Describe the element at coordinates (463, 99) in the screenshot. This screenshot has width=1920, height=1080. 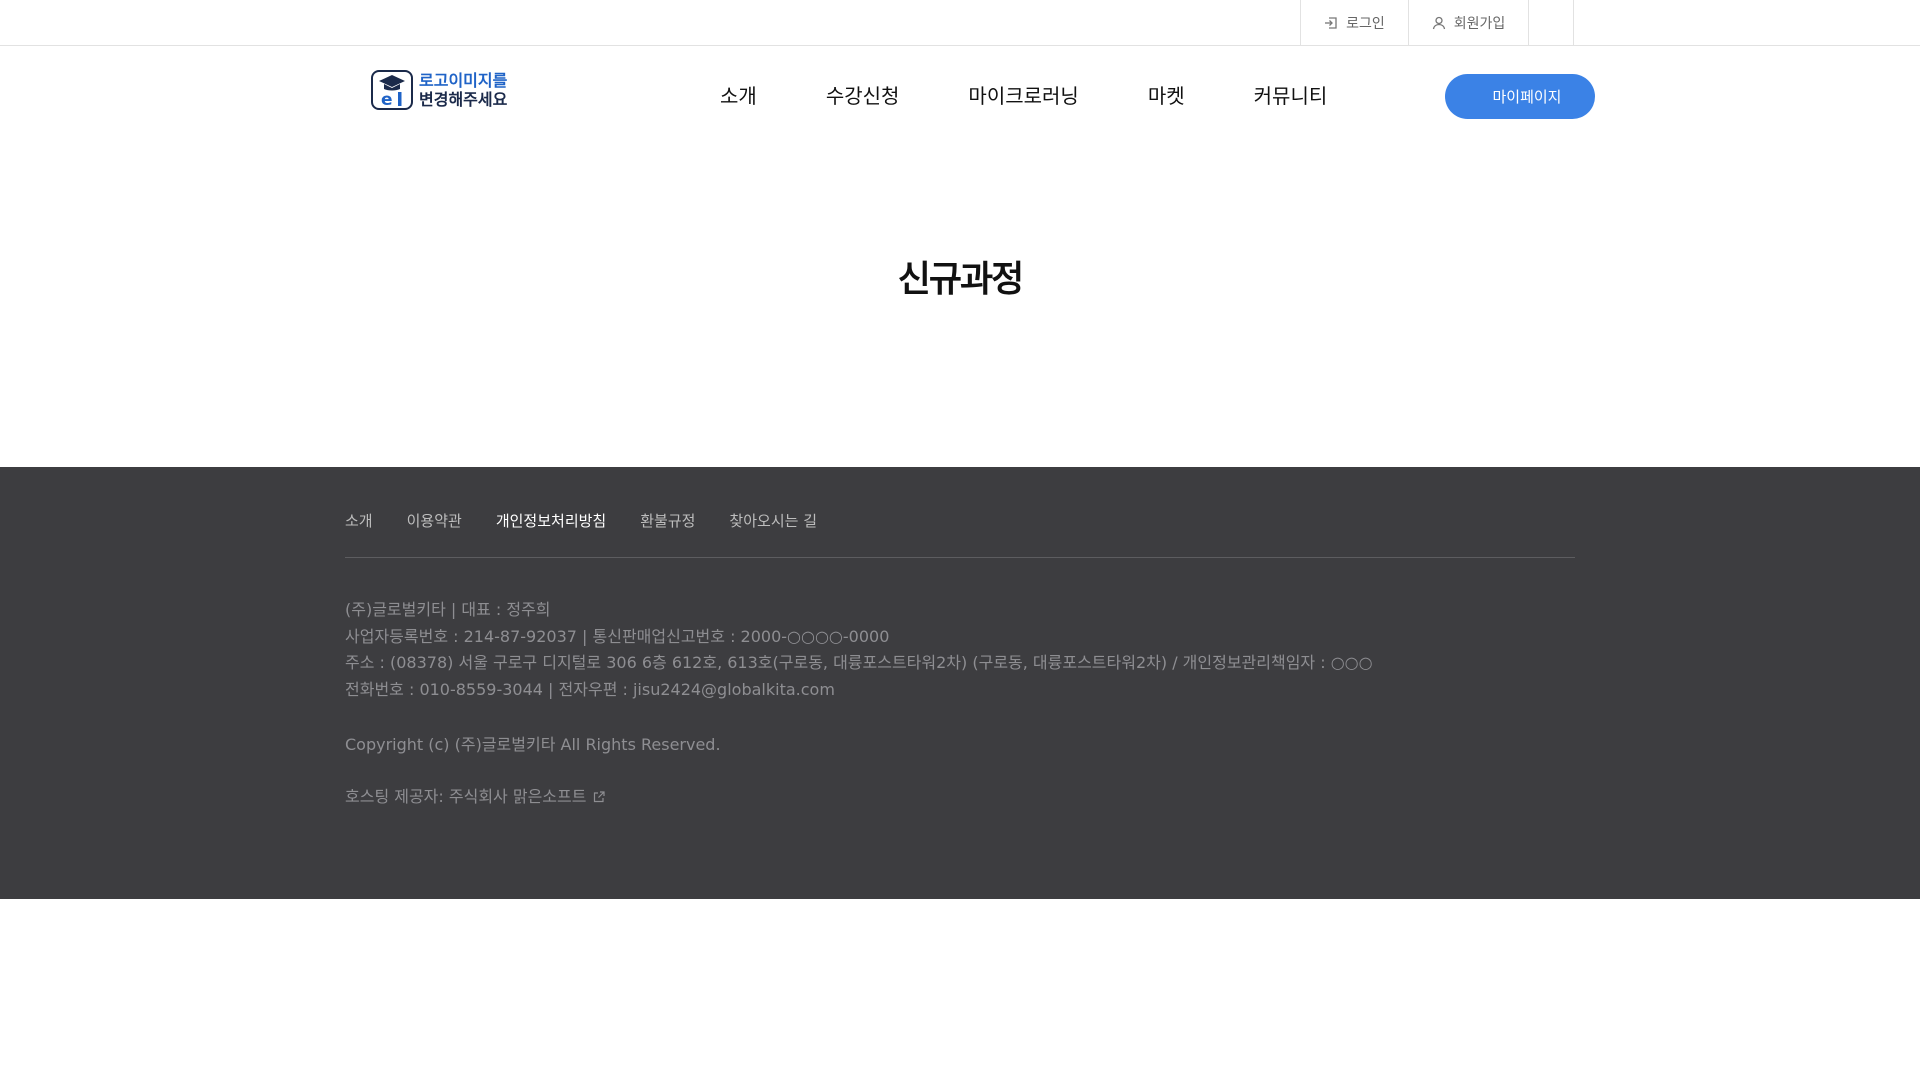
I see `logo-line2: 변경해주세요` at that location.